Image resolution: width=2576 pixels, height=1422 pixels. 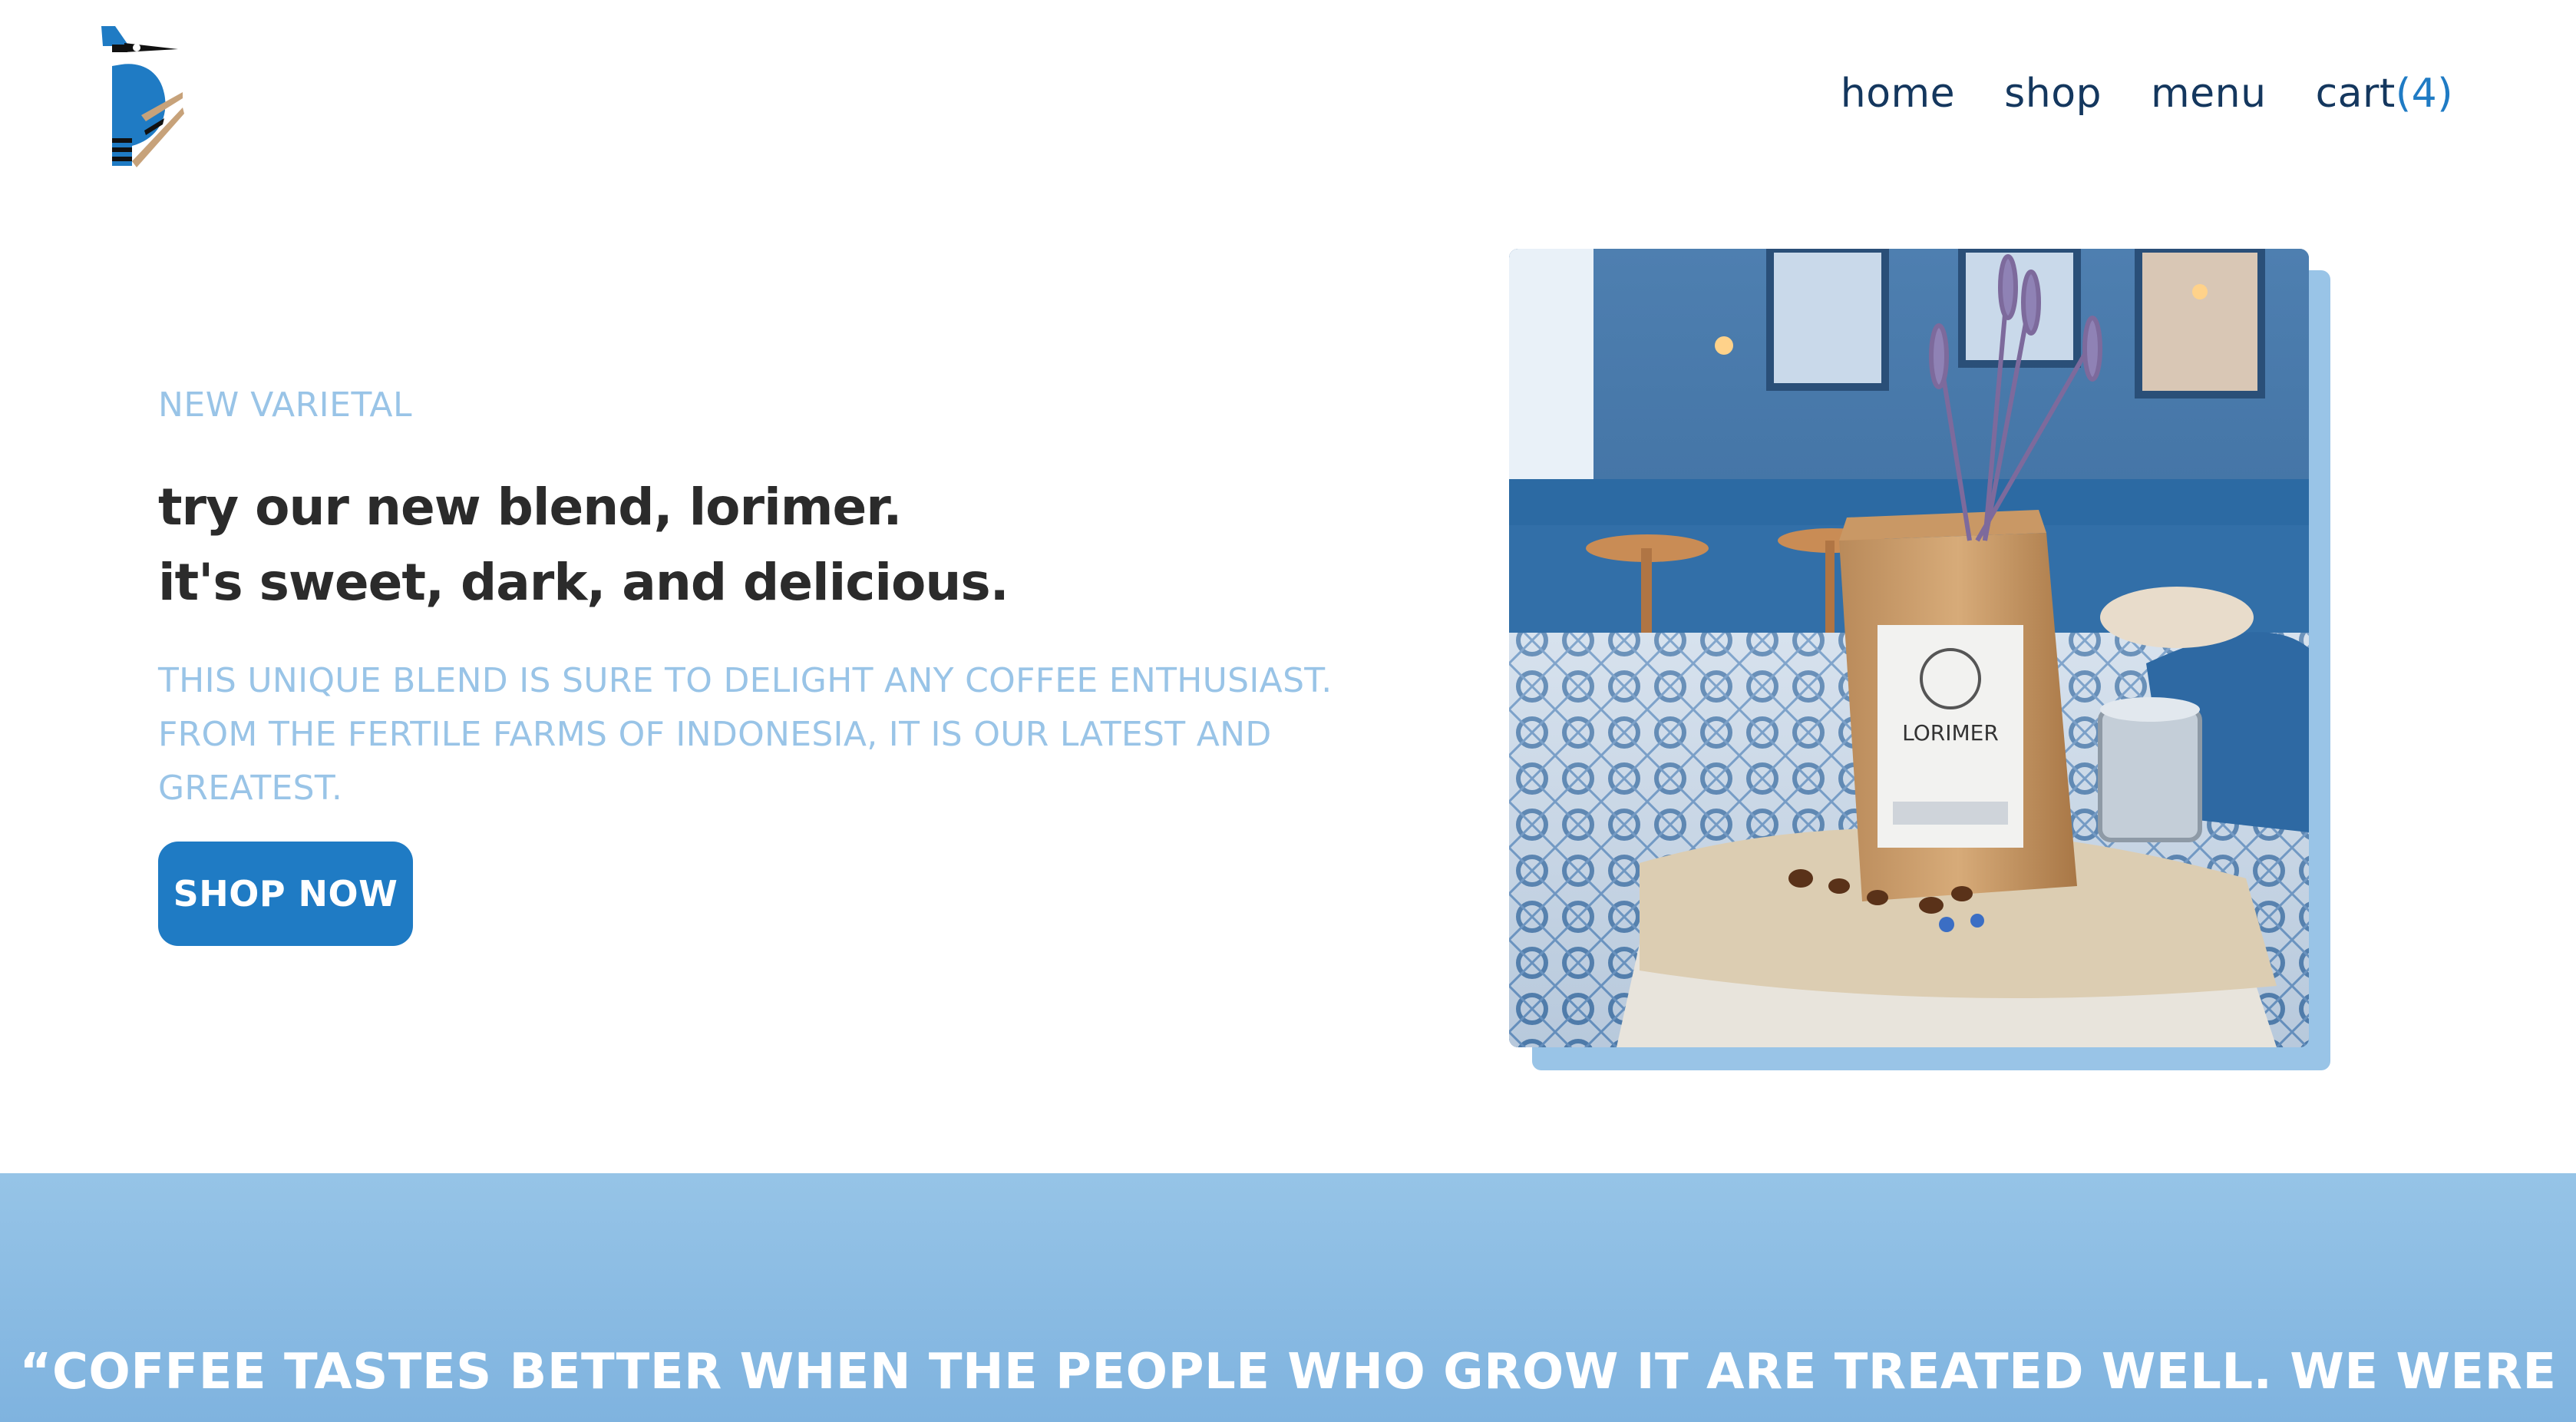 What do you see at coordinates (2424, 94) in the screenshot?
I see `cart-count-badge: (4)` at bounding box center [2424, 94].